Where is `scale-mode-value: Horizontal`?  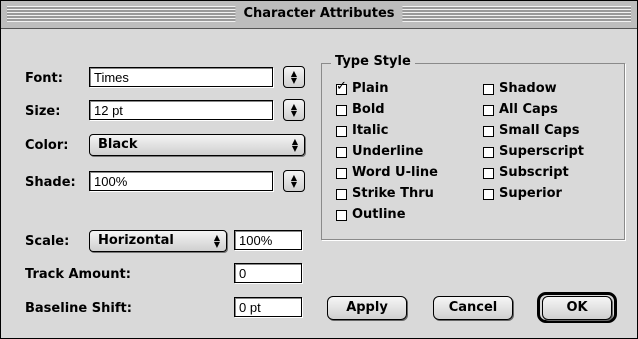 scale-mode-value: Horizontal is located at coordinates (136, 240).